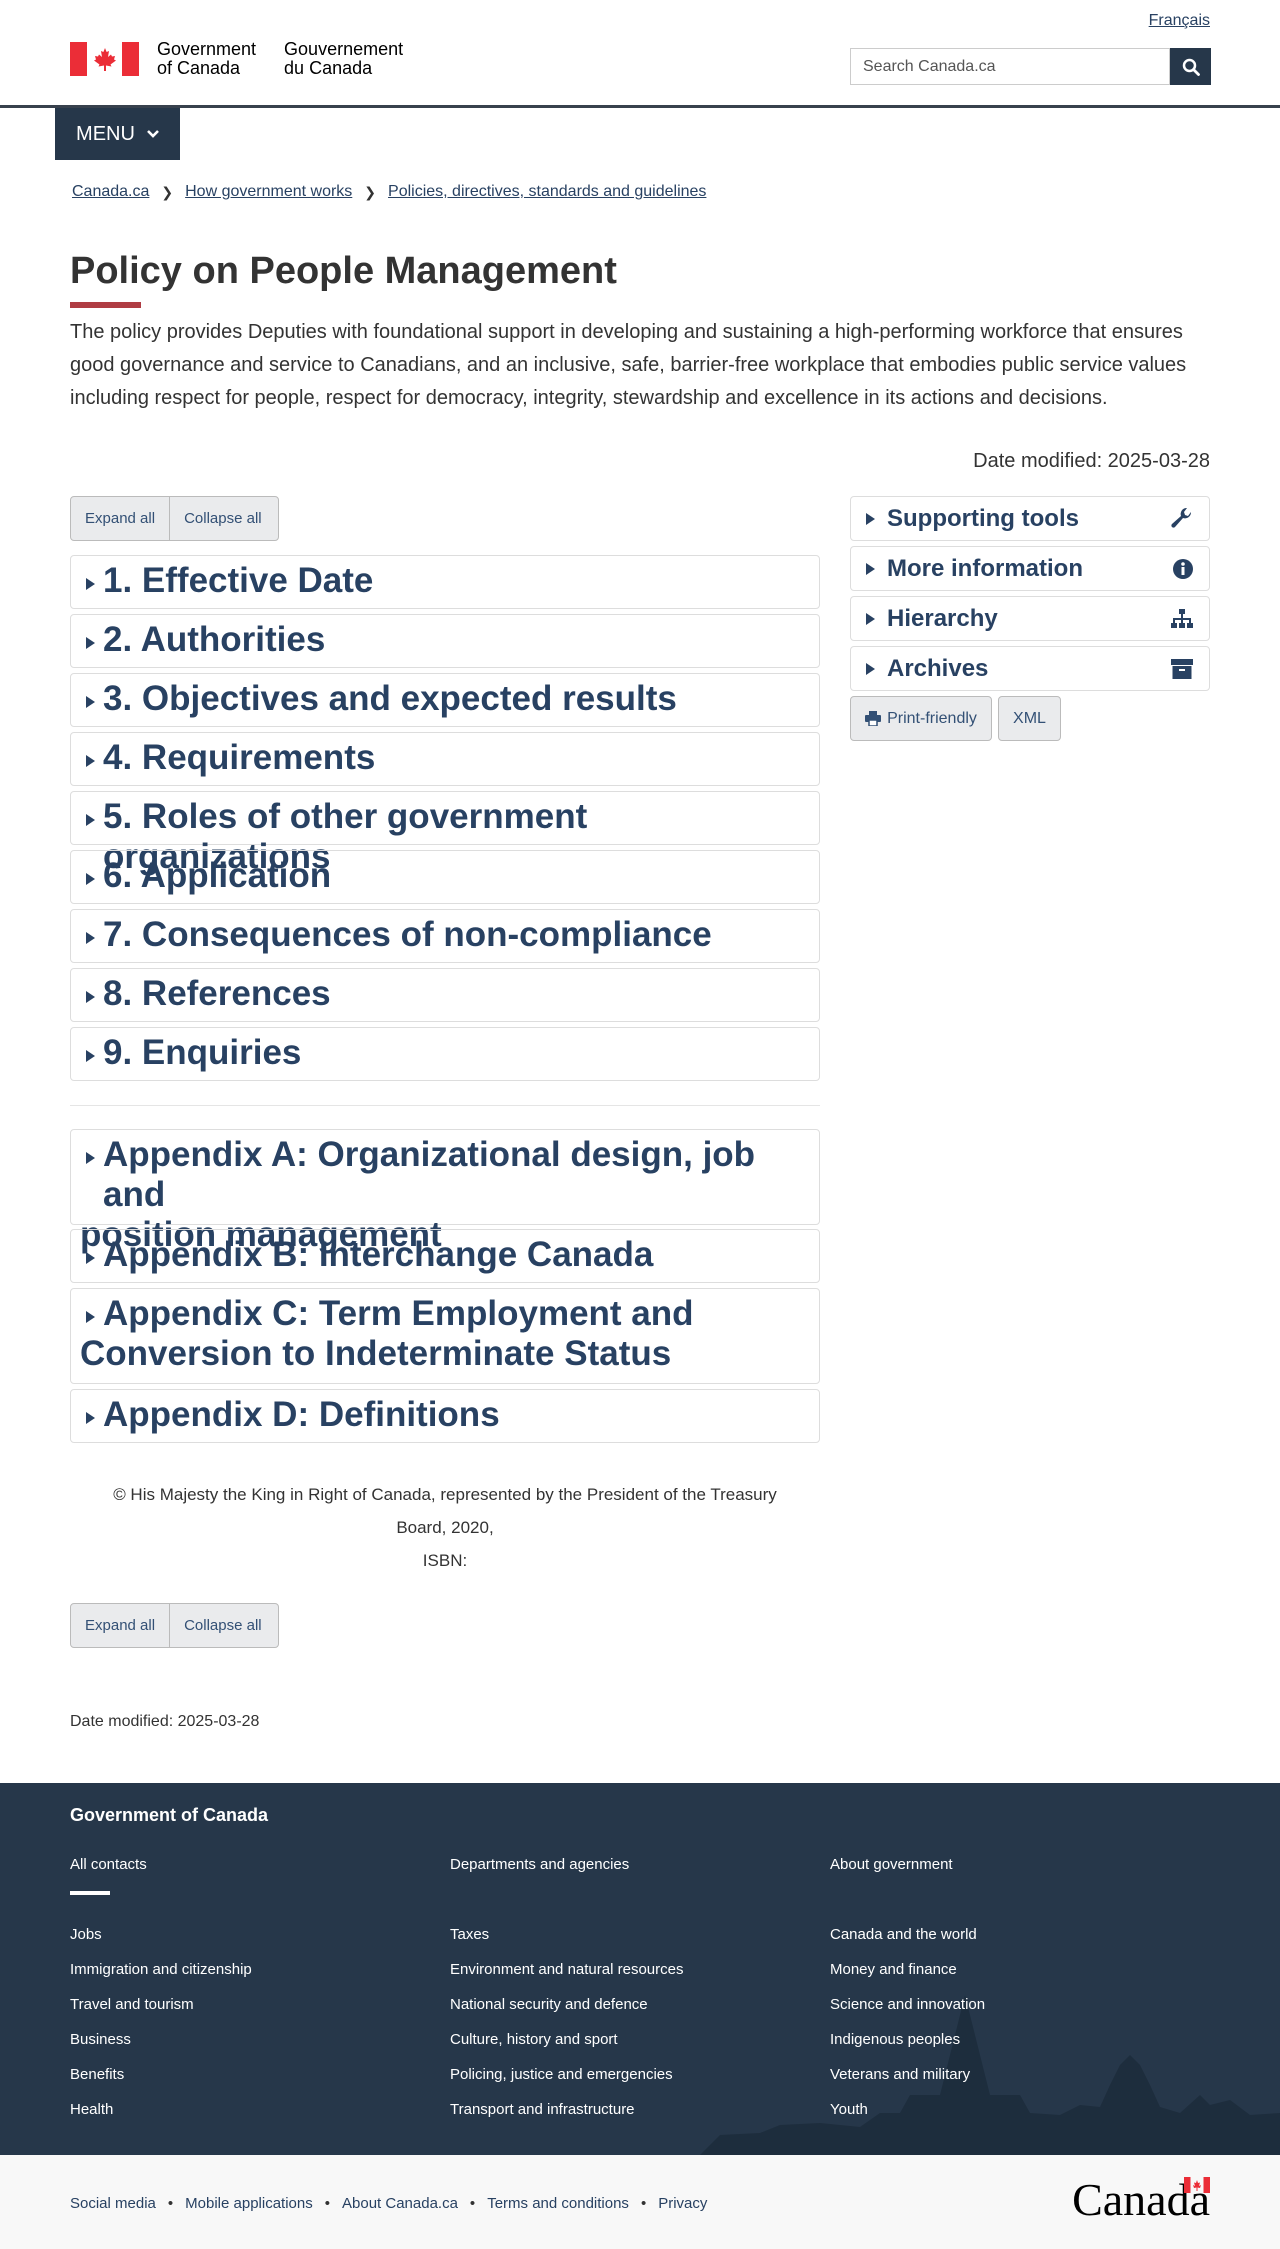  Describe the element at coordinates (445, 995) in the screenshot. I see `section-references: 8. References` at that location.